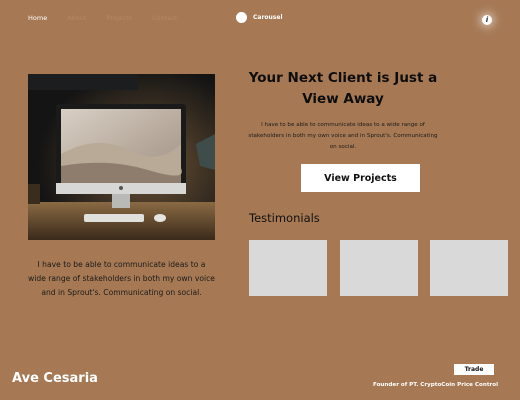 The image size is (520, 400). I want to click on hero-image, so click(121, 157).